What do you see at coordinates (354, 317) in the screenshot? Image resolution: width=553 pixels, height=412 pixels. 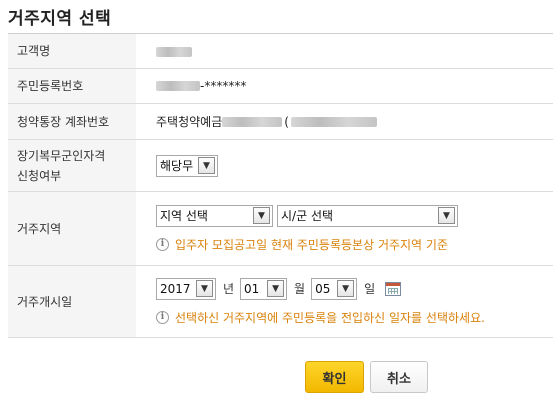 I see `start-date-notice: i 선택하신 거주지역에 주민등록을 전입하신 일자를 선택하세요.` at bounding box center [354, 317].